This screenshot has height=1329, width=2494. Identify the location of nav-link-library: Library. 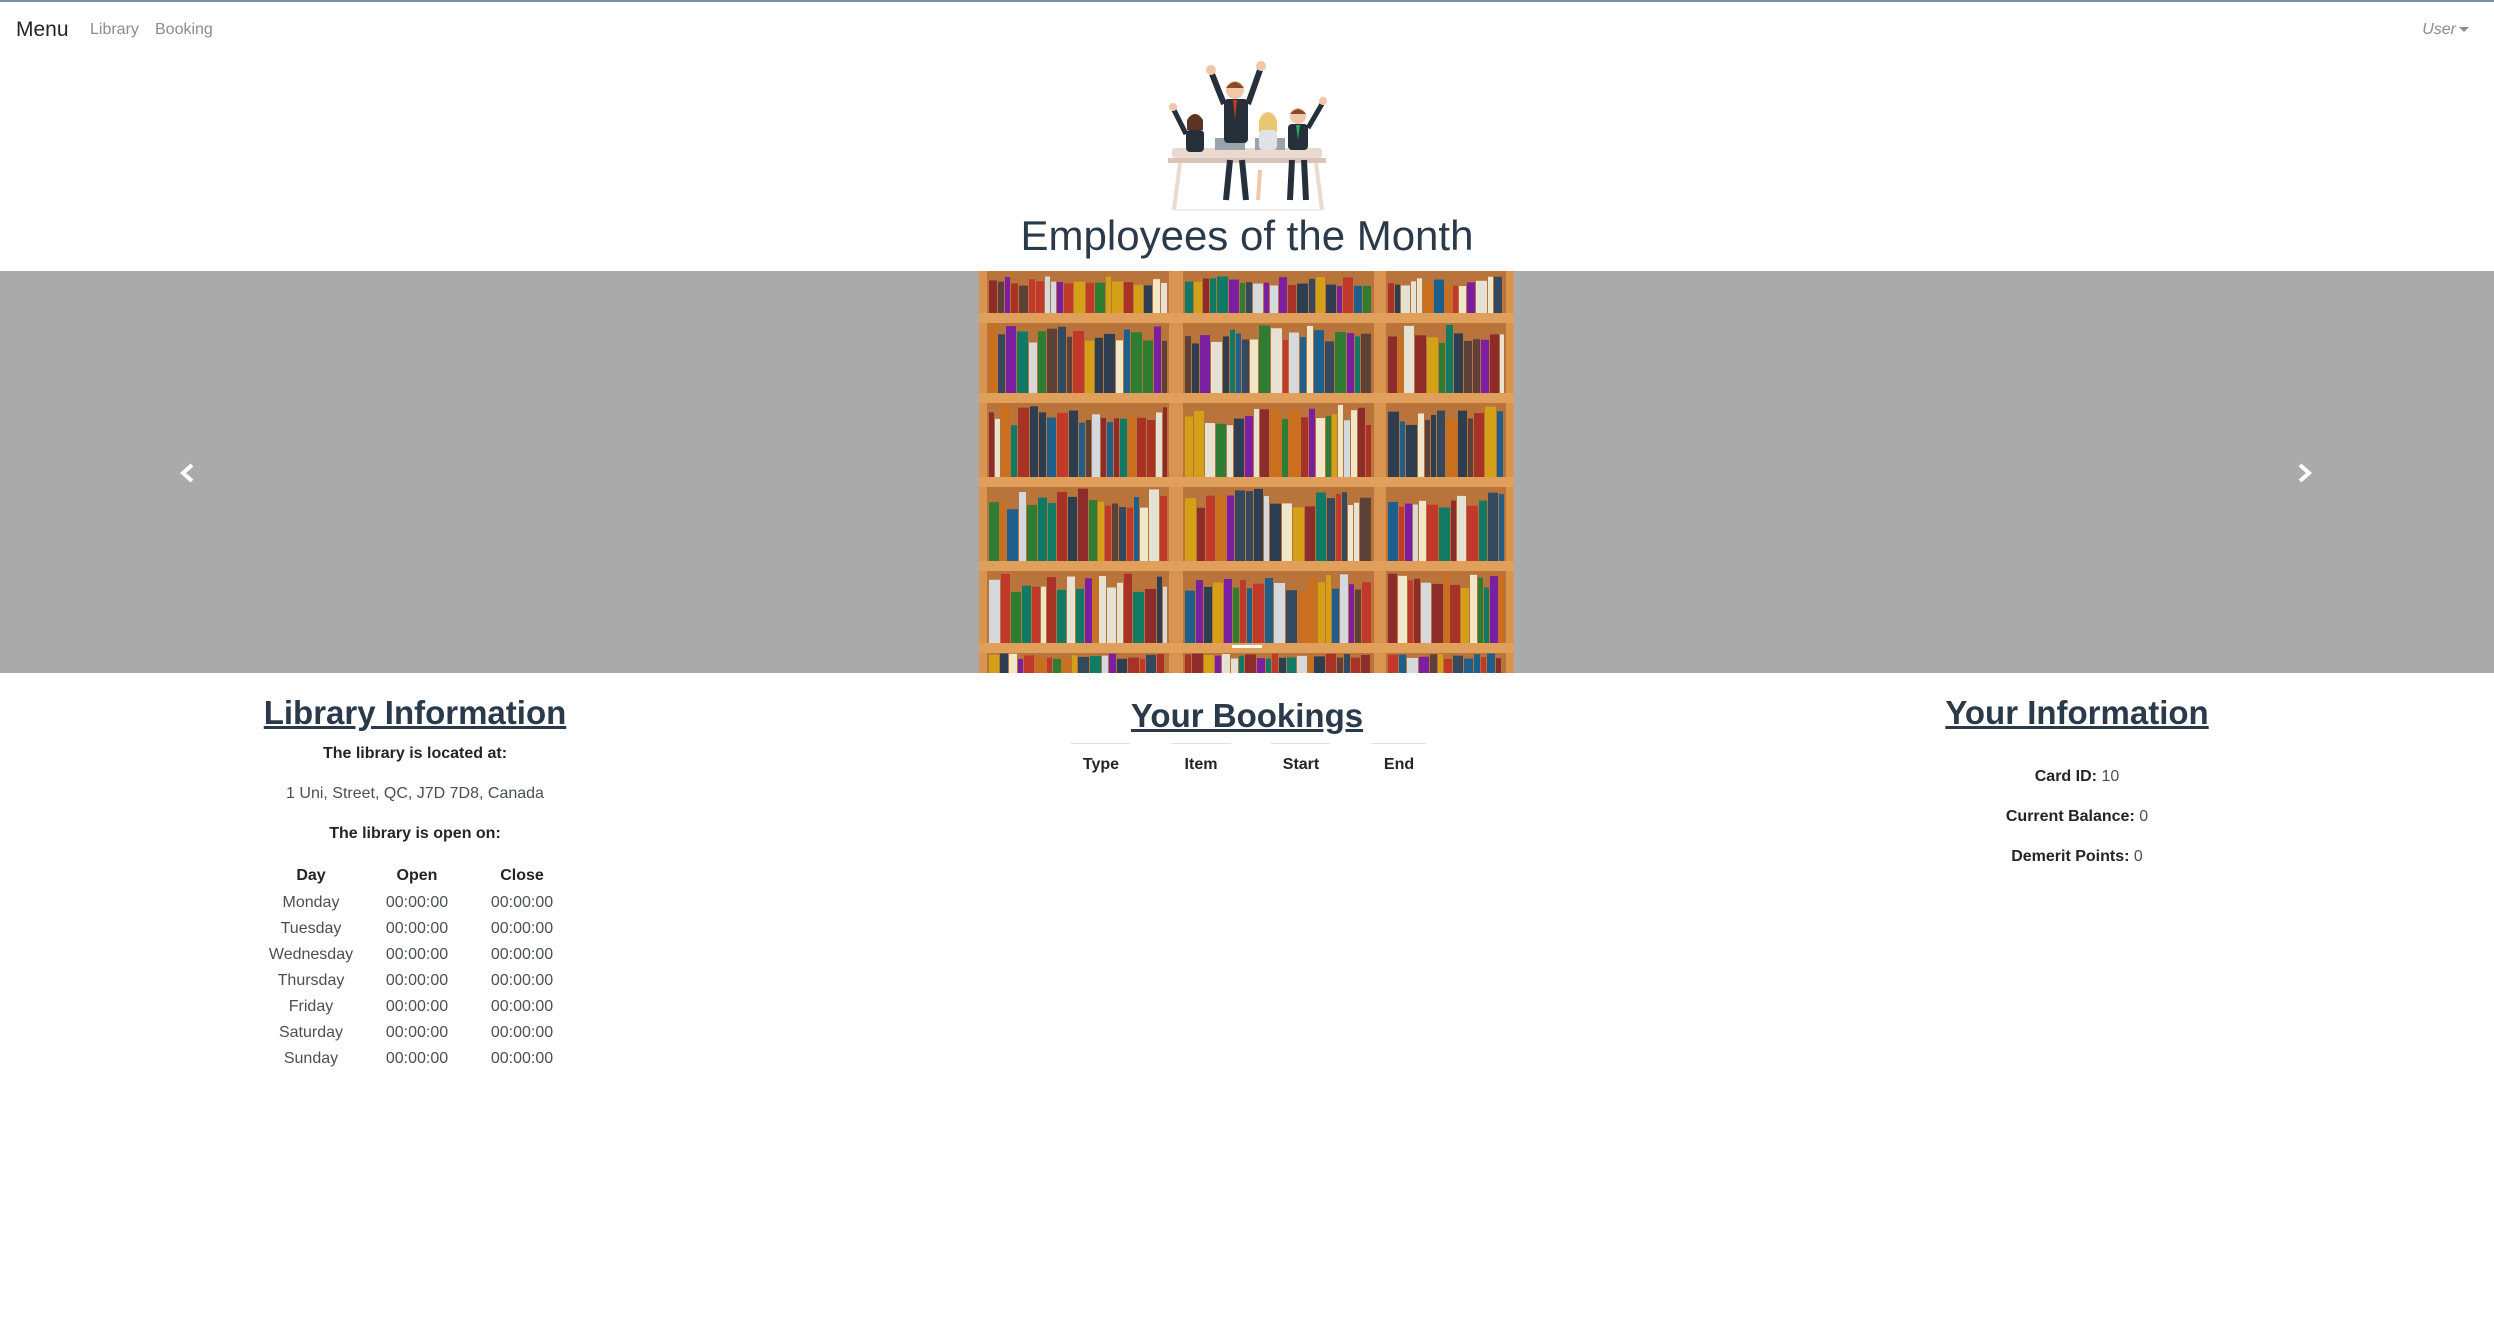
(114, 30).